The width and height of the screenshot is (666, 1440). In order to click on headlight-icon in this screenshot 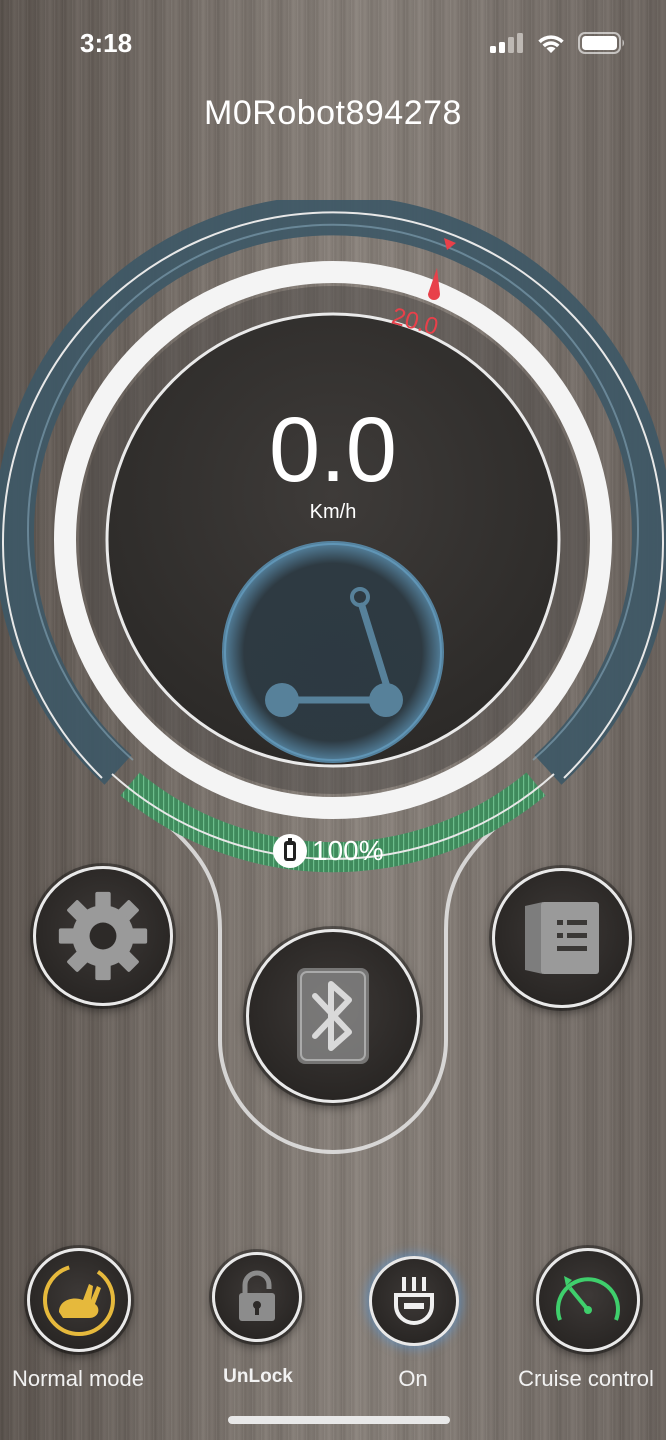, I will do `click(414, 1301)`.